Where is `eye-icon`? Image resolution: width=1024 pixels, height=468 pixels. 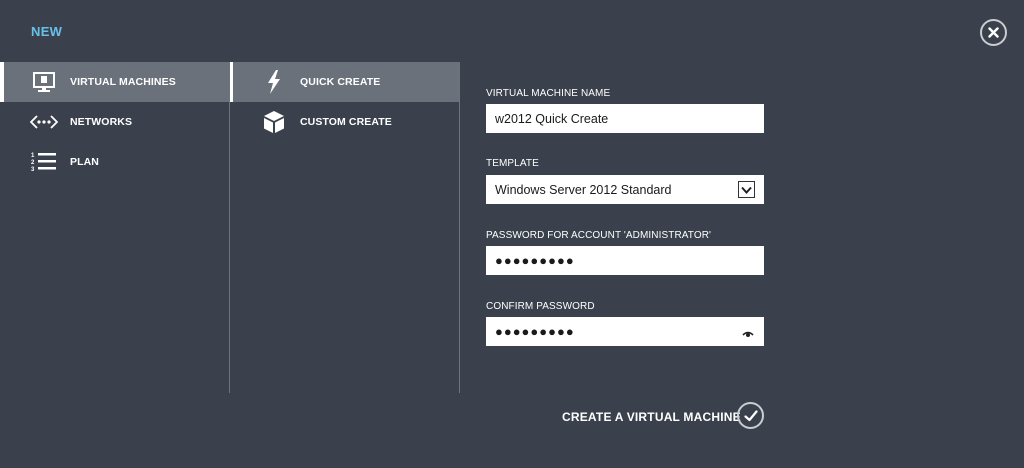 eye-icon is located at coordinates (748, 333).